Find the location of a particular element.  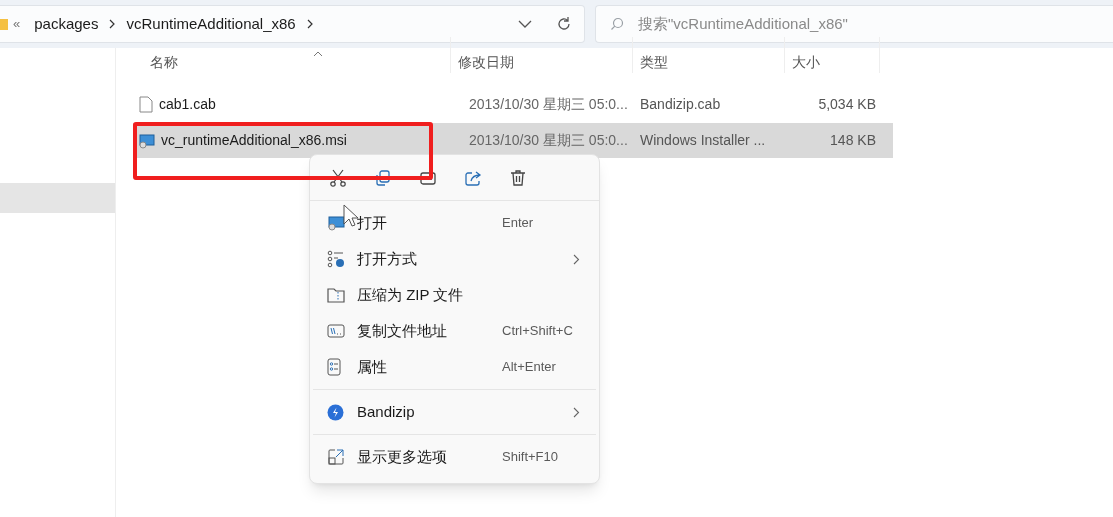

file-name: vc_runtimeAdditional_x86.msi is located at coordinates (254, 140).